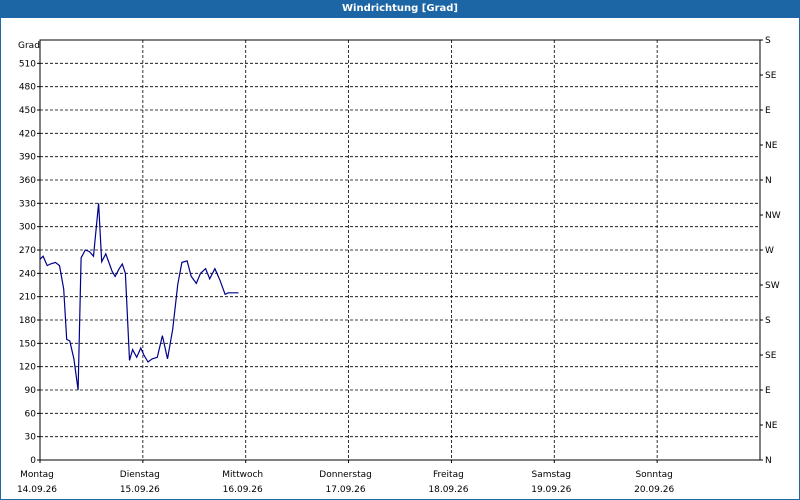  What do you see at coordinates (653, 475) in the screenshot?
I see `x-tick-day: Sonntag` at bounding box center [653, 475].